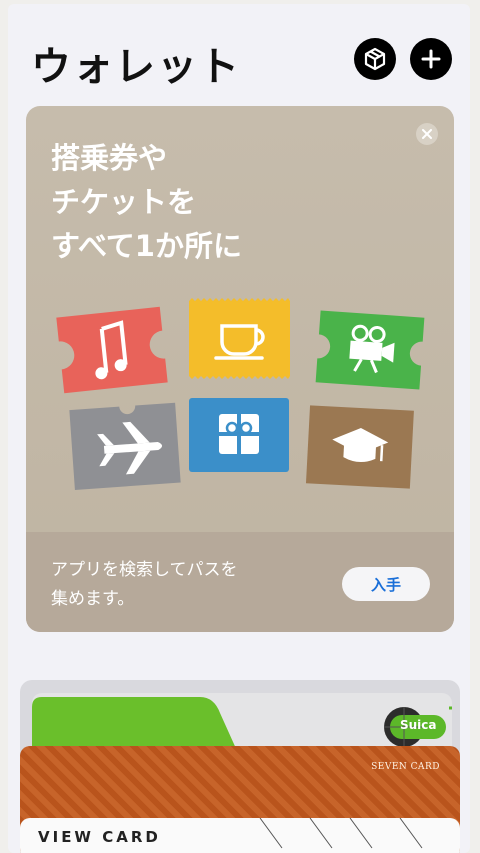 This screenshot has height=853, width=480. What do you see at coordinates (359, 447) in the screenshot?
I see `graduation-cap-icon` at bounding box center [359, 447].